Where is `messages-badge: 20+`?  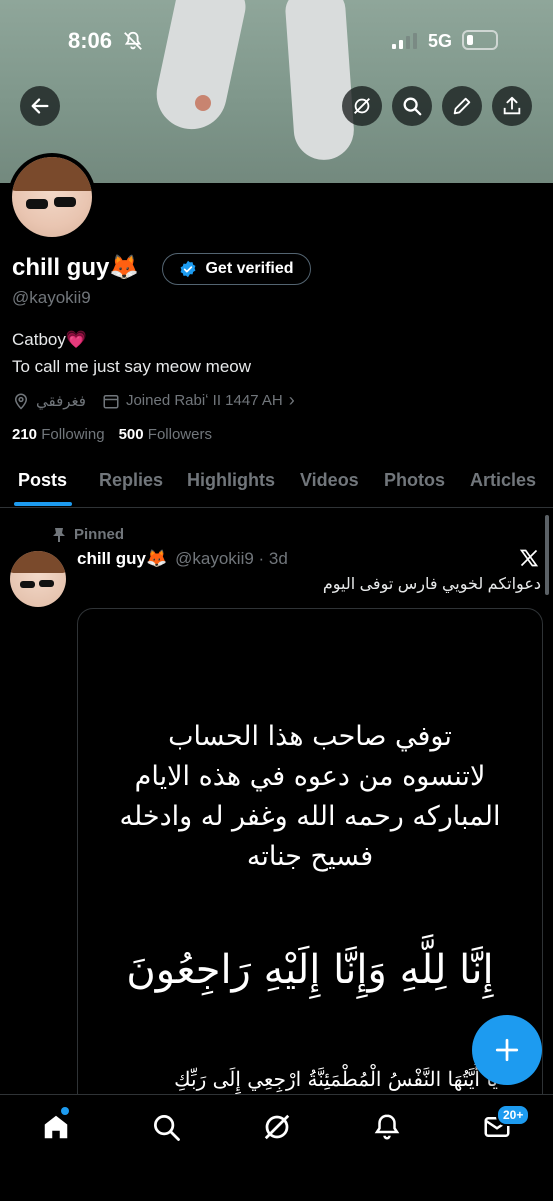 messages-badge: 20+ is located at coordinates (513, 1115).